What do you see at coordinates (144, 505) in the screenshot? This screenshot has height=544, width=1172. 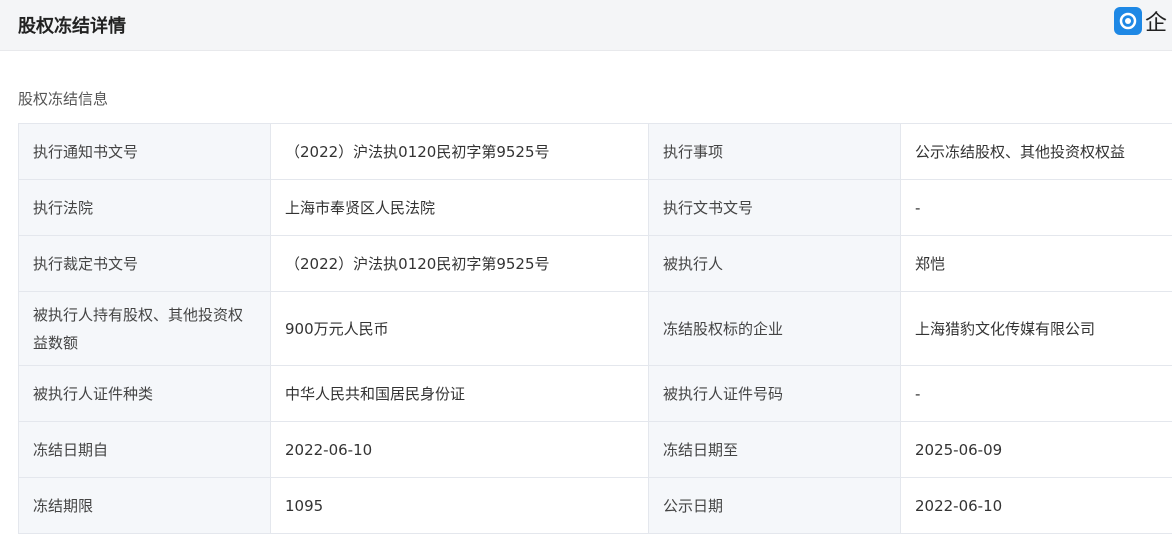 I see `label-freeze-term: 冻结期限` at bounding box center [144, 505].